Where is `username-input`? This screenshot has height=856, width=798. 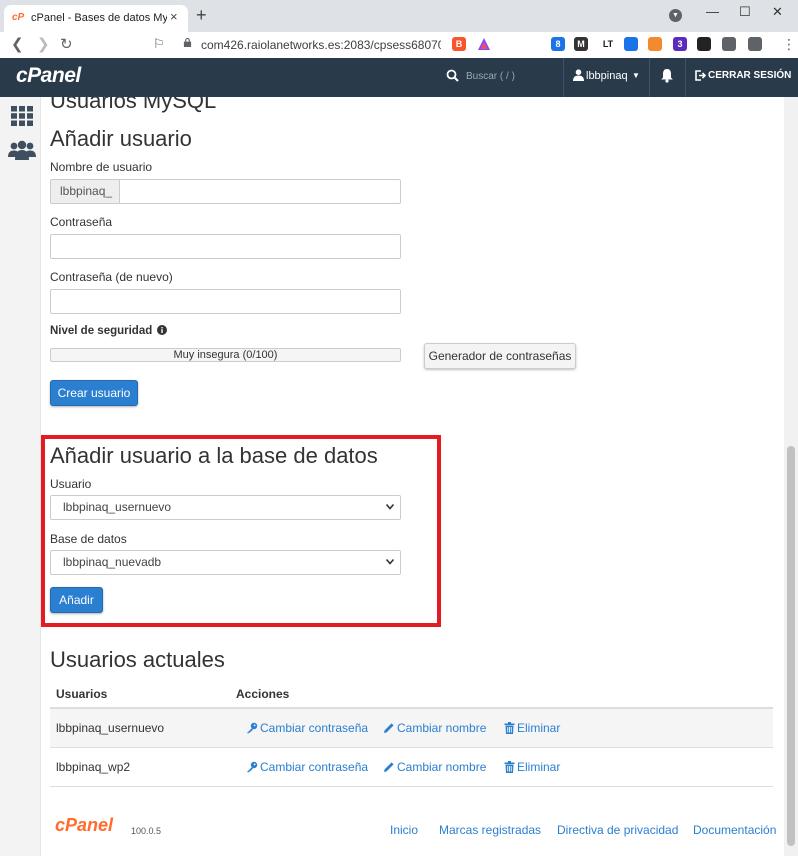 username-input is located at coordinates (260, 191).